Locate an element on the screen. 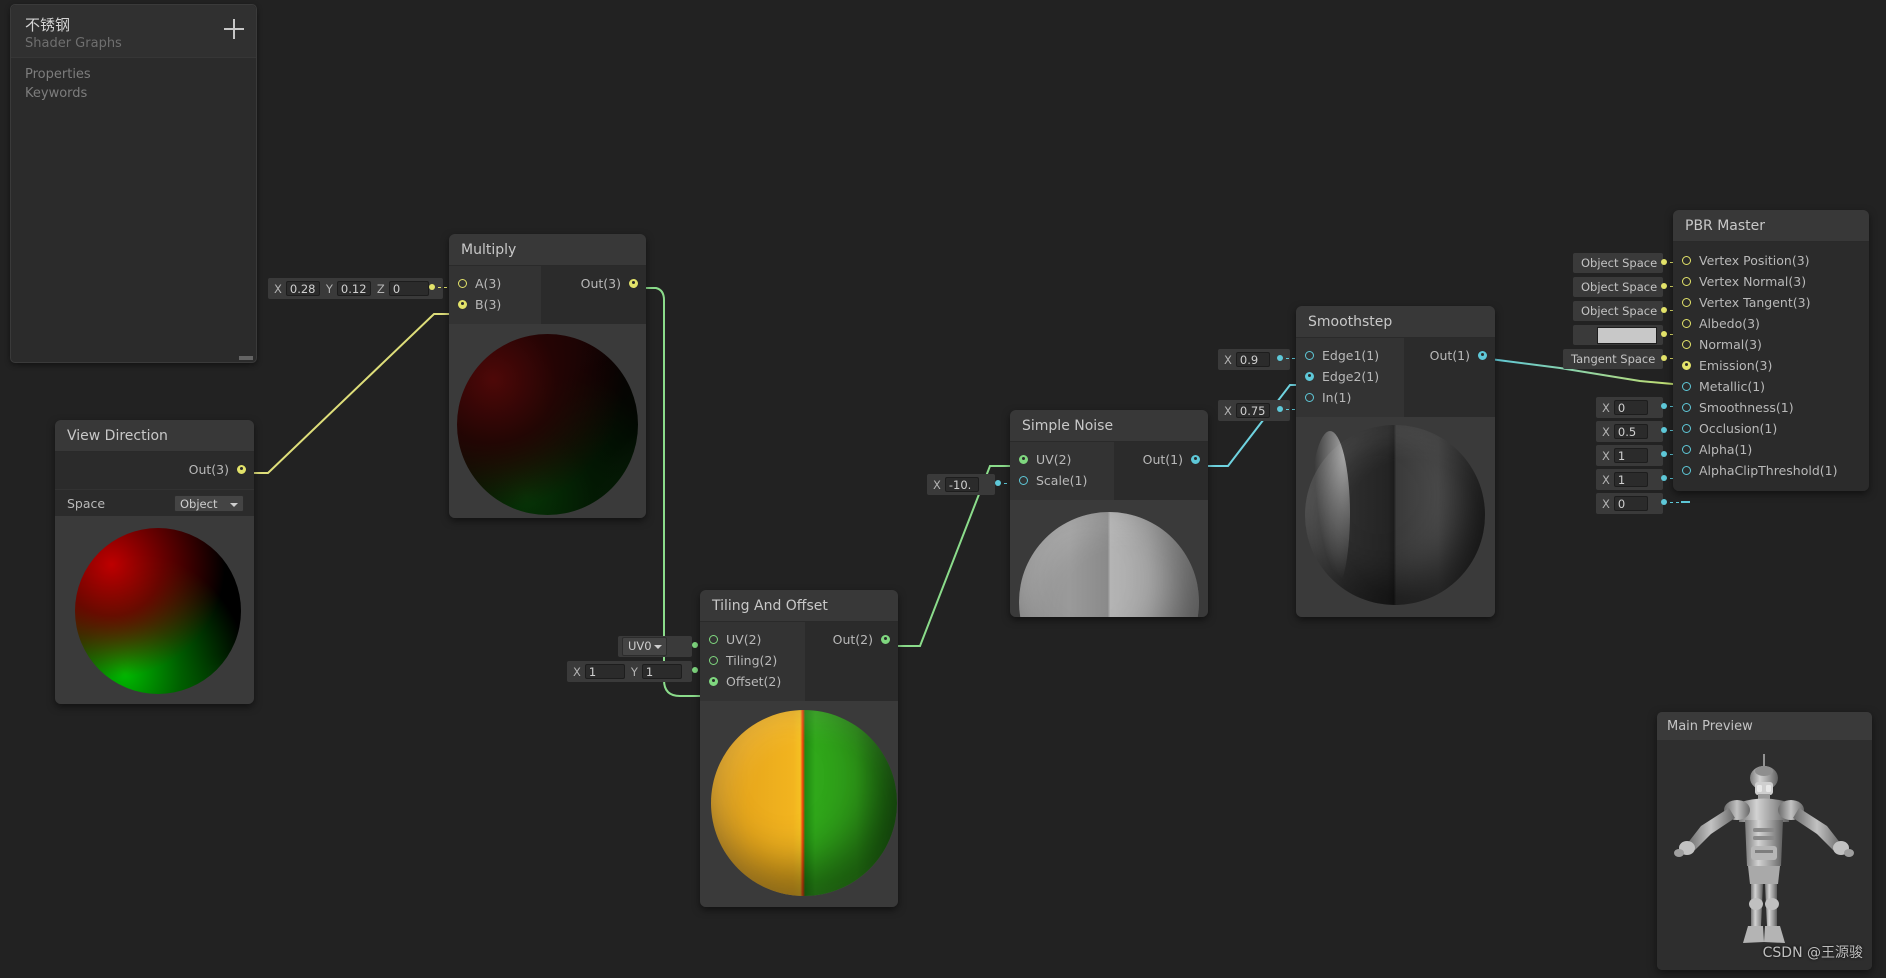 The height and width of the screenshot is (978, 1886). port-dot-smoothness is located at coordinates (1686, 407).